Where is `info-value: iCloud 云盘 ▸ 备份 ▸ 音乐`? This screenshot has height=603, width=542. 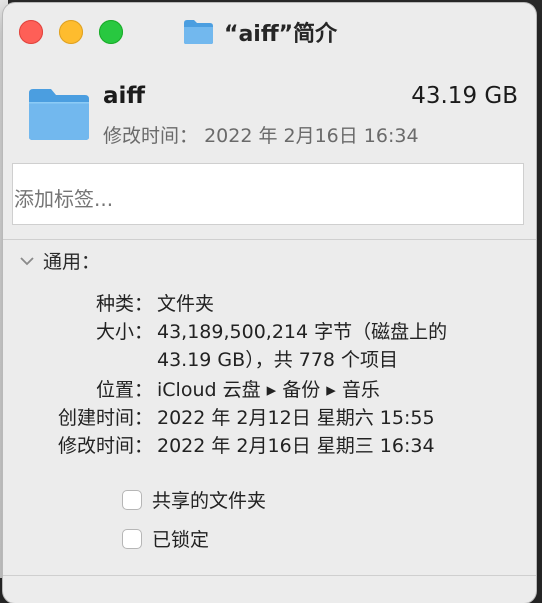 info-value: iCloud 云盘 ▸ 备份 ▸ 音乐 is located at coordinates (268, 390).